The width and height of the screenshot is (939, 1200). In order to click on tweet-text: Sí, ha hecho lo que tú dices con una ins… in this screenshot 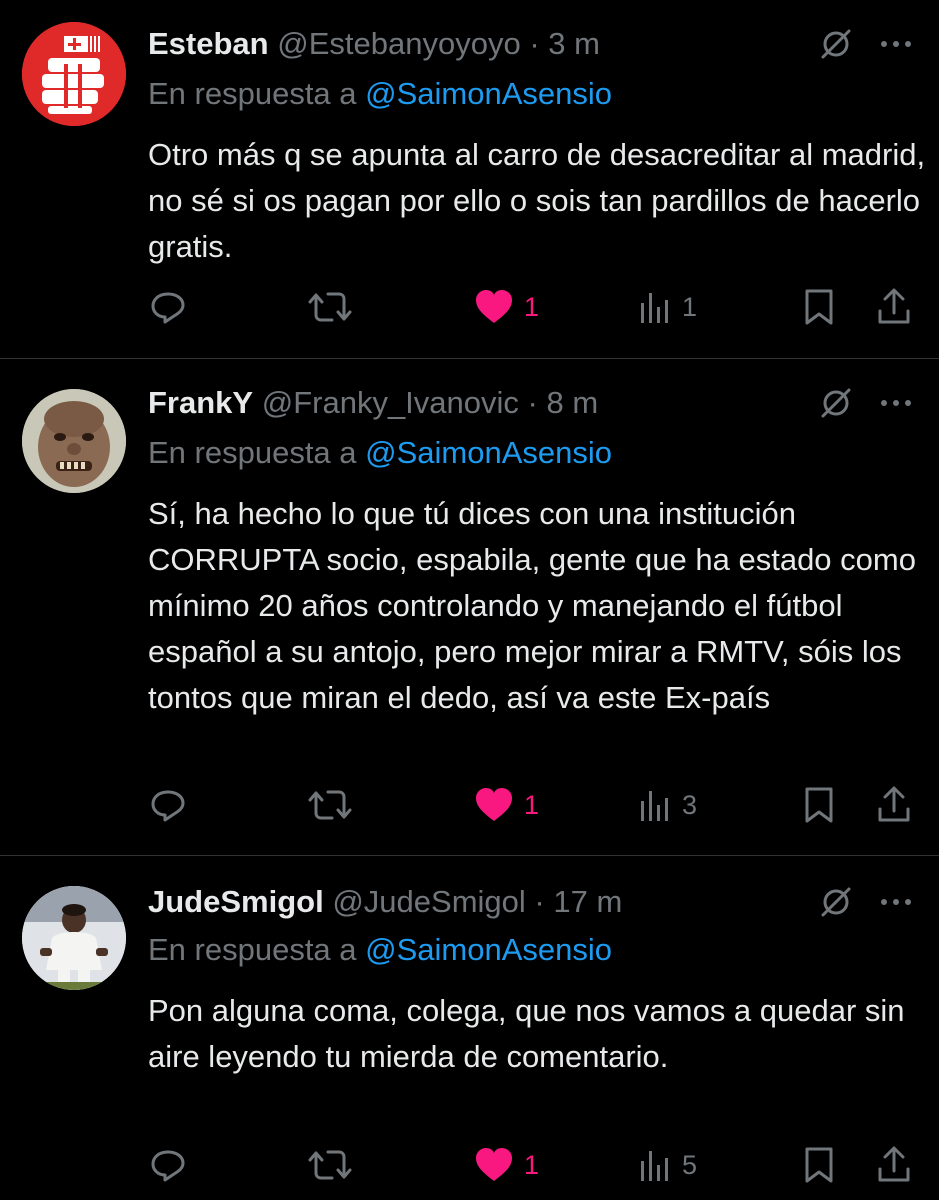, I will do `click(532, 605)`.